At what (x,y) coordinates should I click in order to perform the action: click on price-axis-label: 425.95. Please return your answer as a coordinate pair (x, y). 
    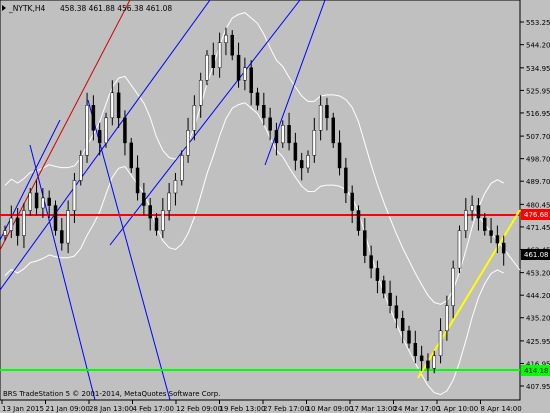
    Looking at the image, I should click on (538, 342).